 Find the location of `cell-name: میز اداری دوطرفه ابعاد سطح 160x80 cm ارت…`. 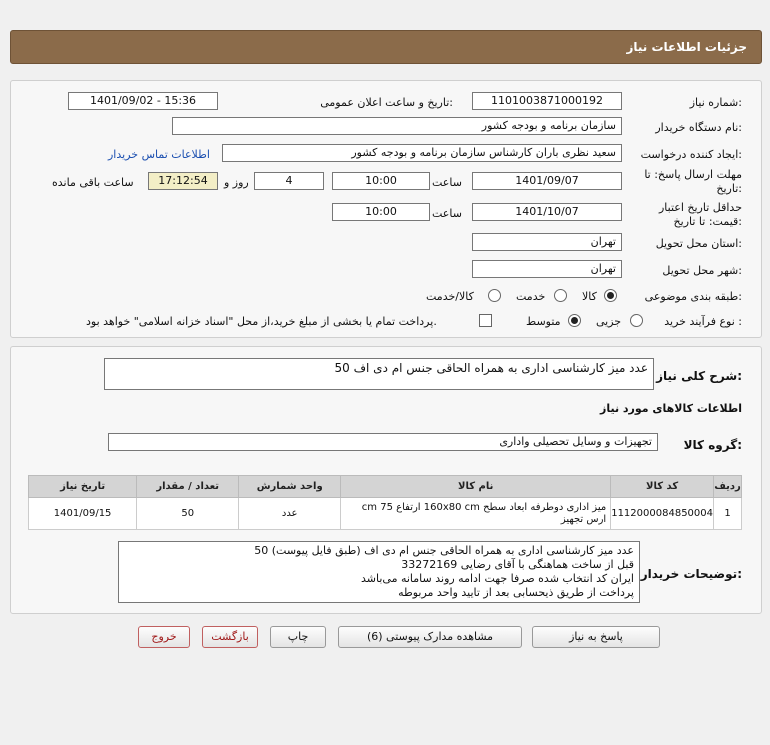

cell-name: میز اداری دوطرفه ابعاد سطح 160x80 cm ارت… is located at coordinates (476, 513).